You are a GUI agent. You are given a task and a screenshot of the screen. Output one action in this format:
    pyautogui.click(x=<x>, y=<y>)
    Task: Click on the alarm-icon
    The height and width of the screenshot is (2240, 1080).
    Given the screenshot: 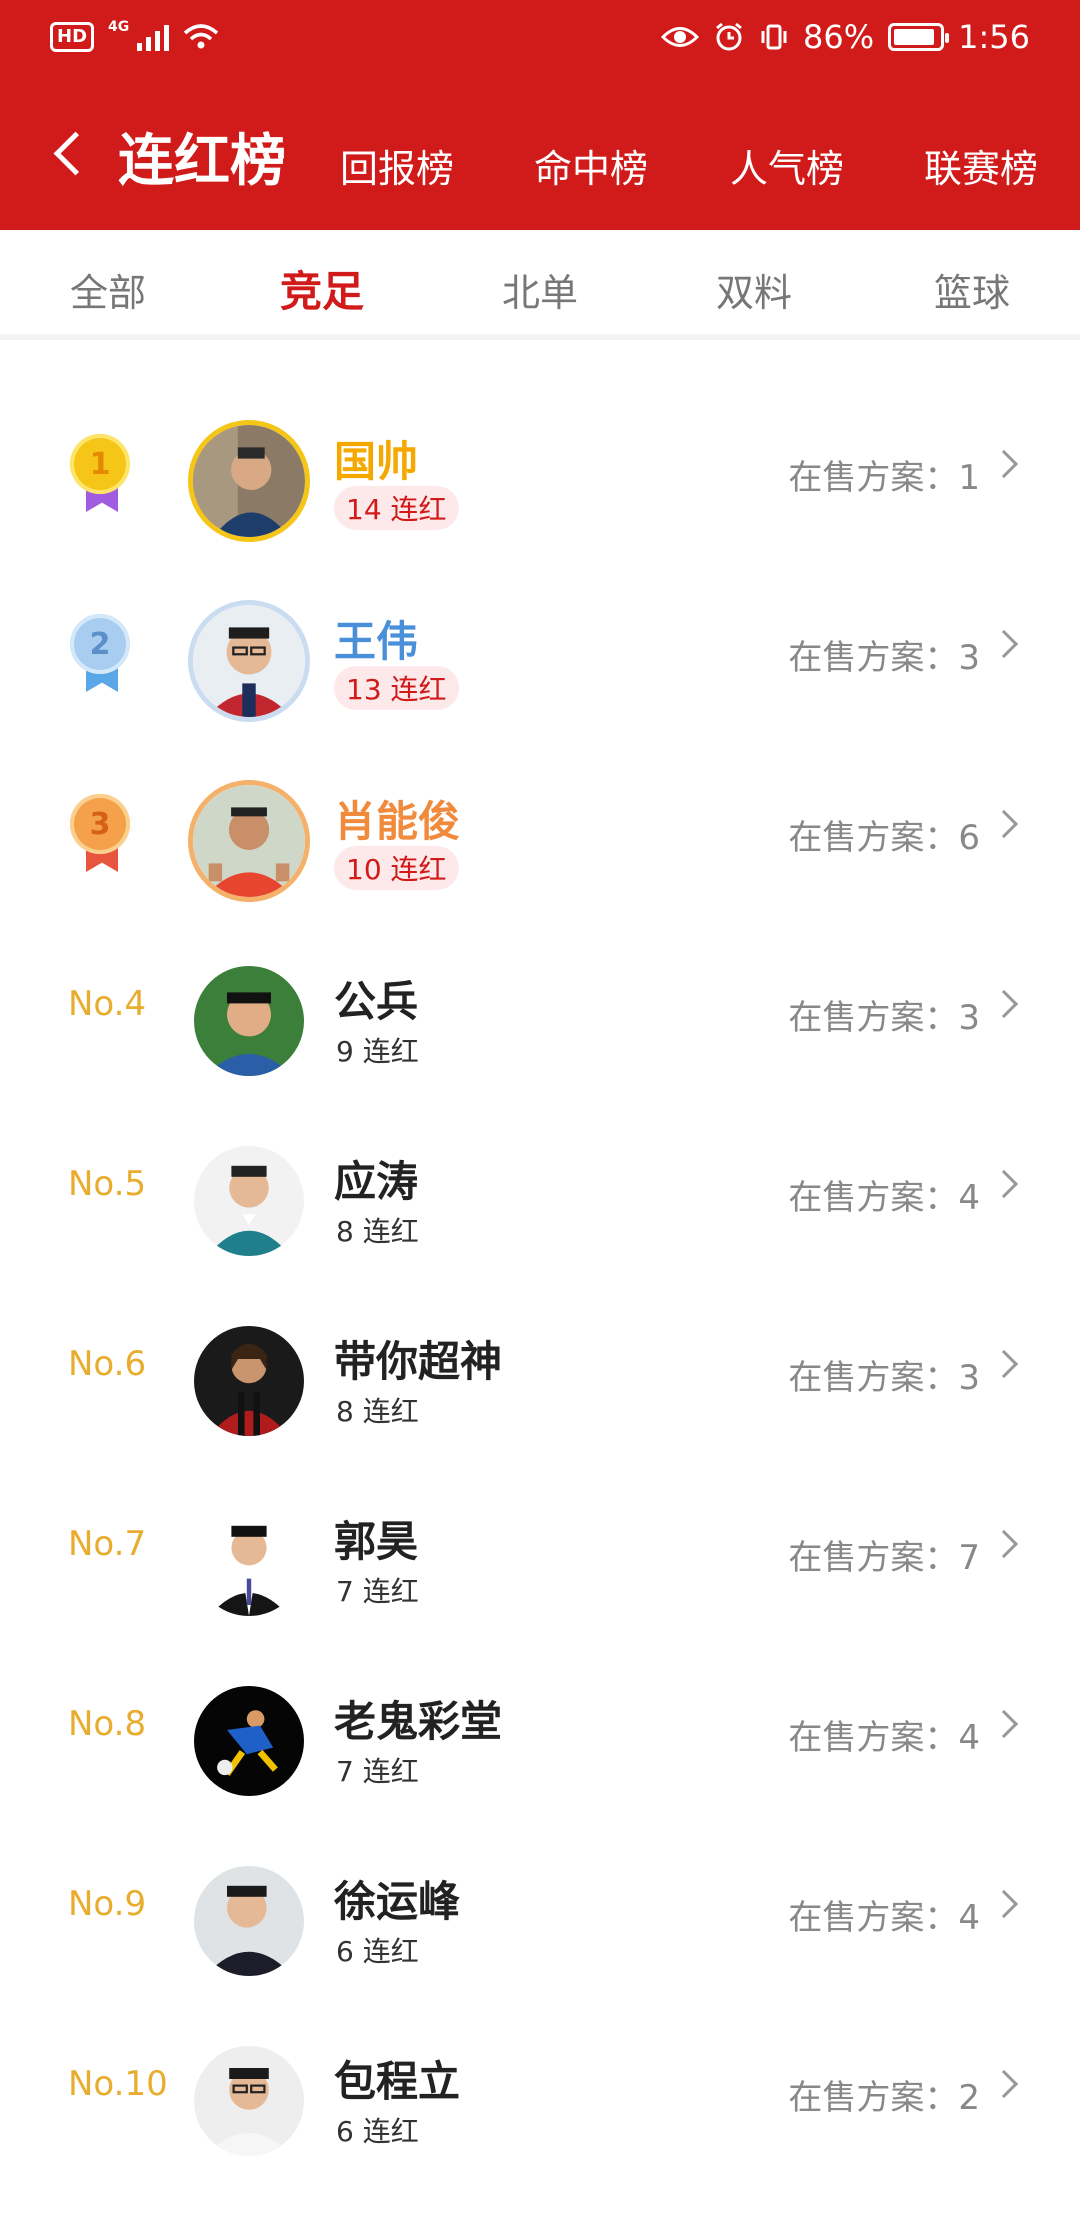 What is the action you would take?
    pyautogui.click(x=729, y=36)
    